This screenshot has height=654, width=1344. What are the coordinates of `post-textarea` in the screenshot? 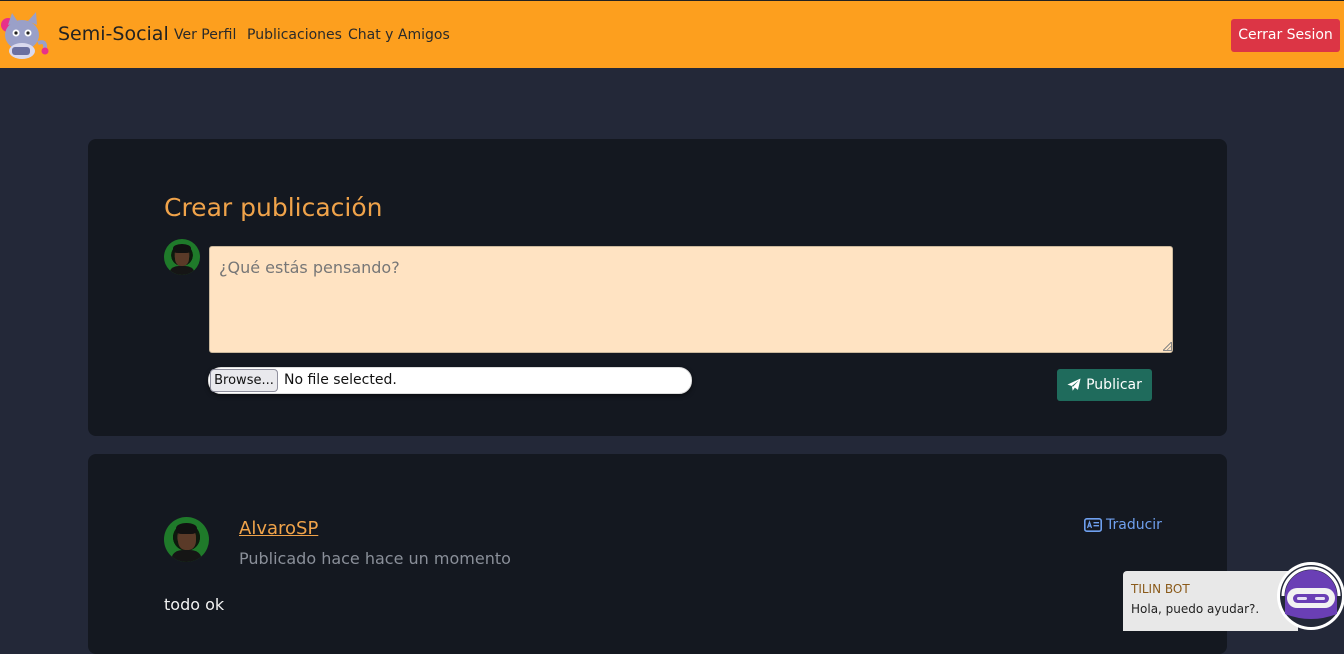 It's located at (691, 299).